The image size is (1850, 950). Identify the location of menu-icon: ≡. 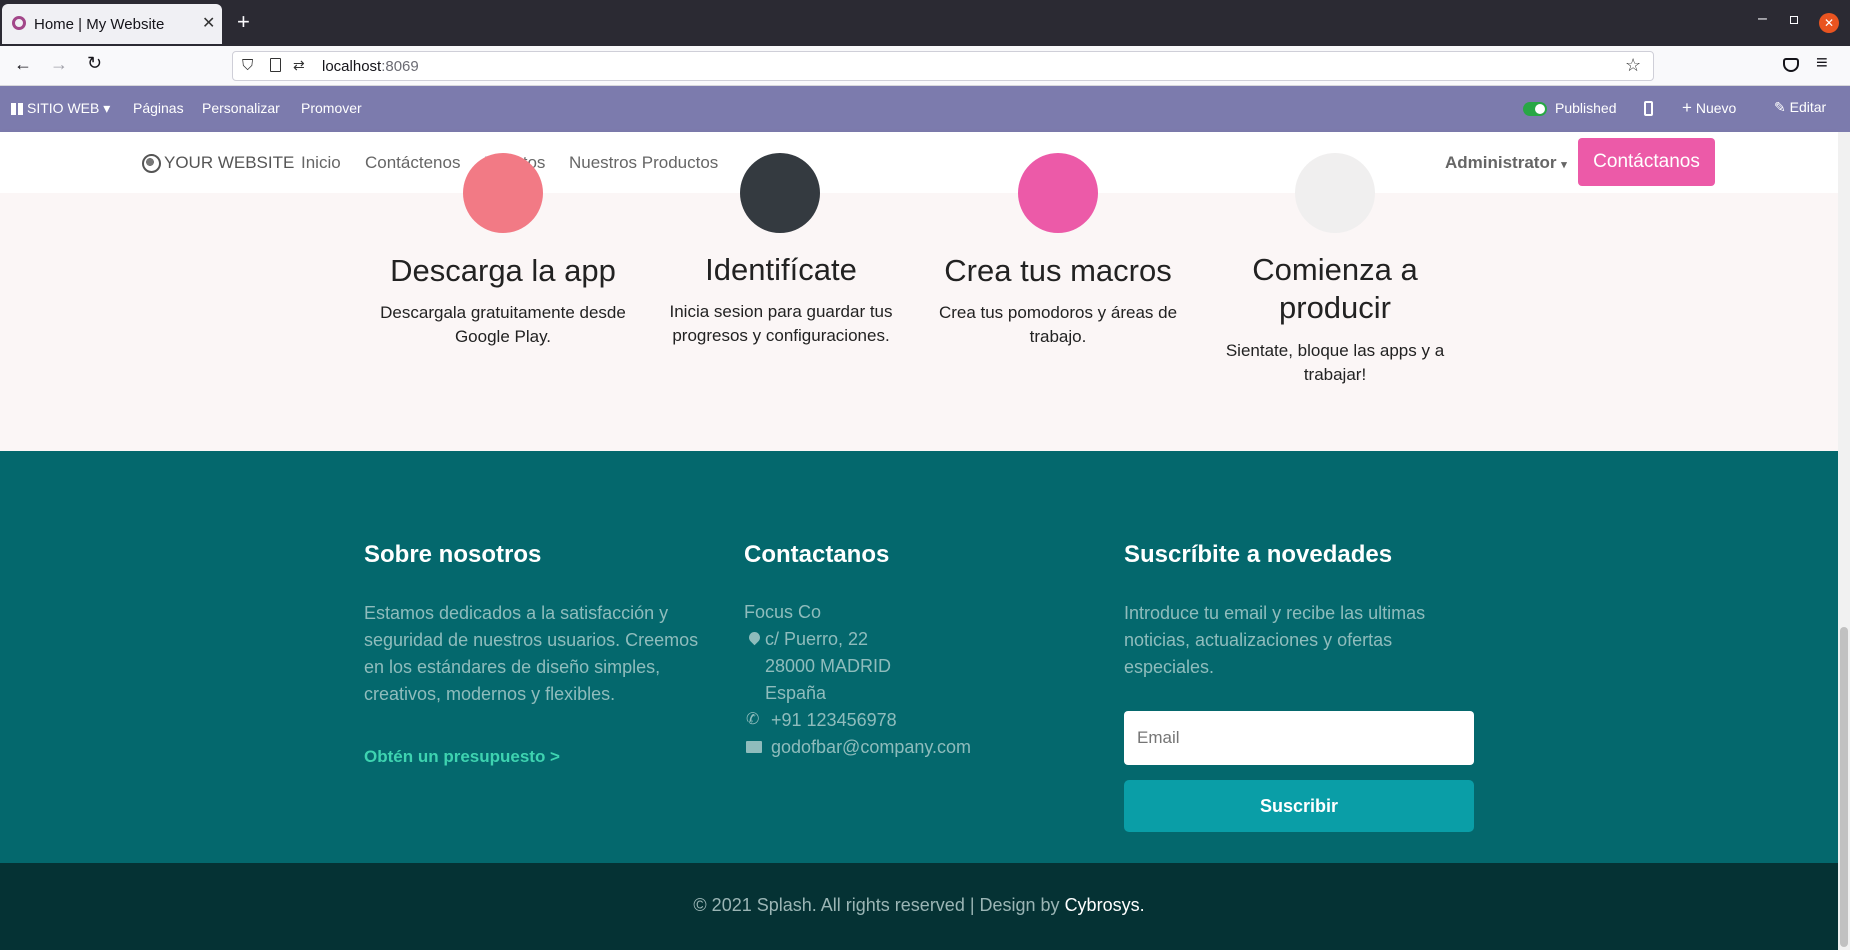
(1822, 63).